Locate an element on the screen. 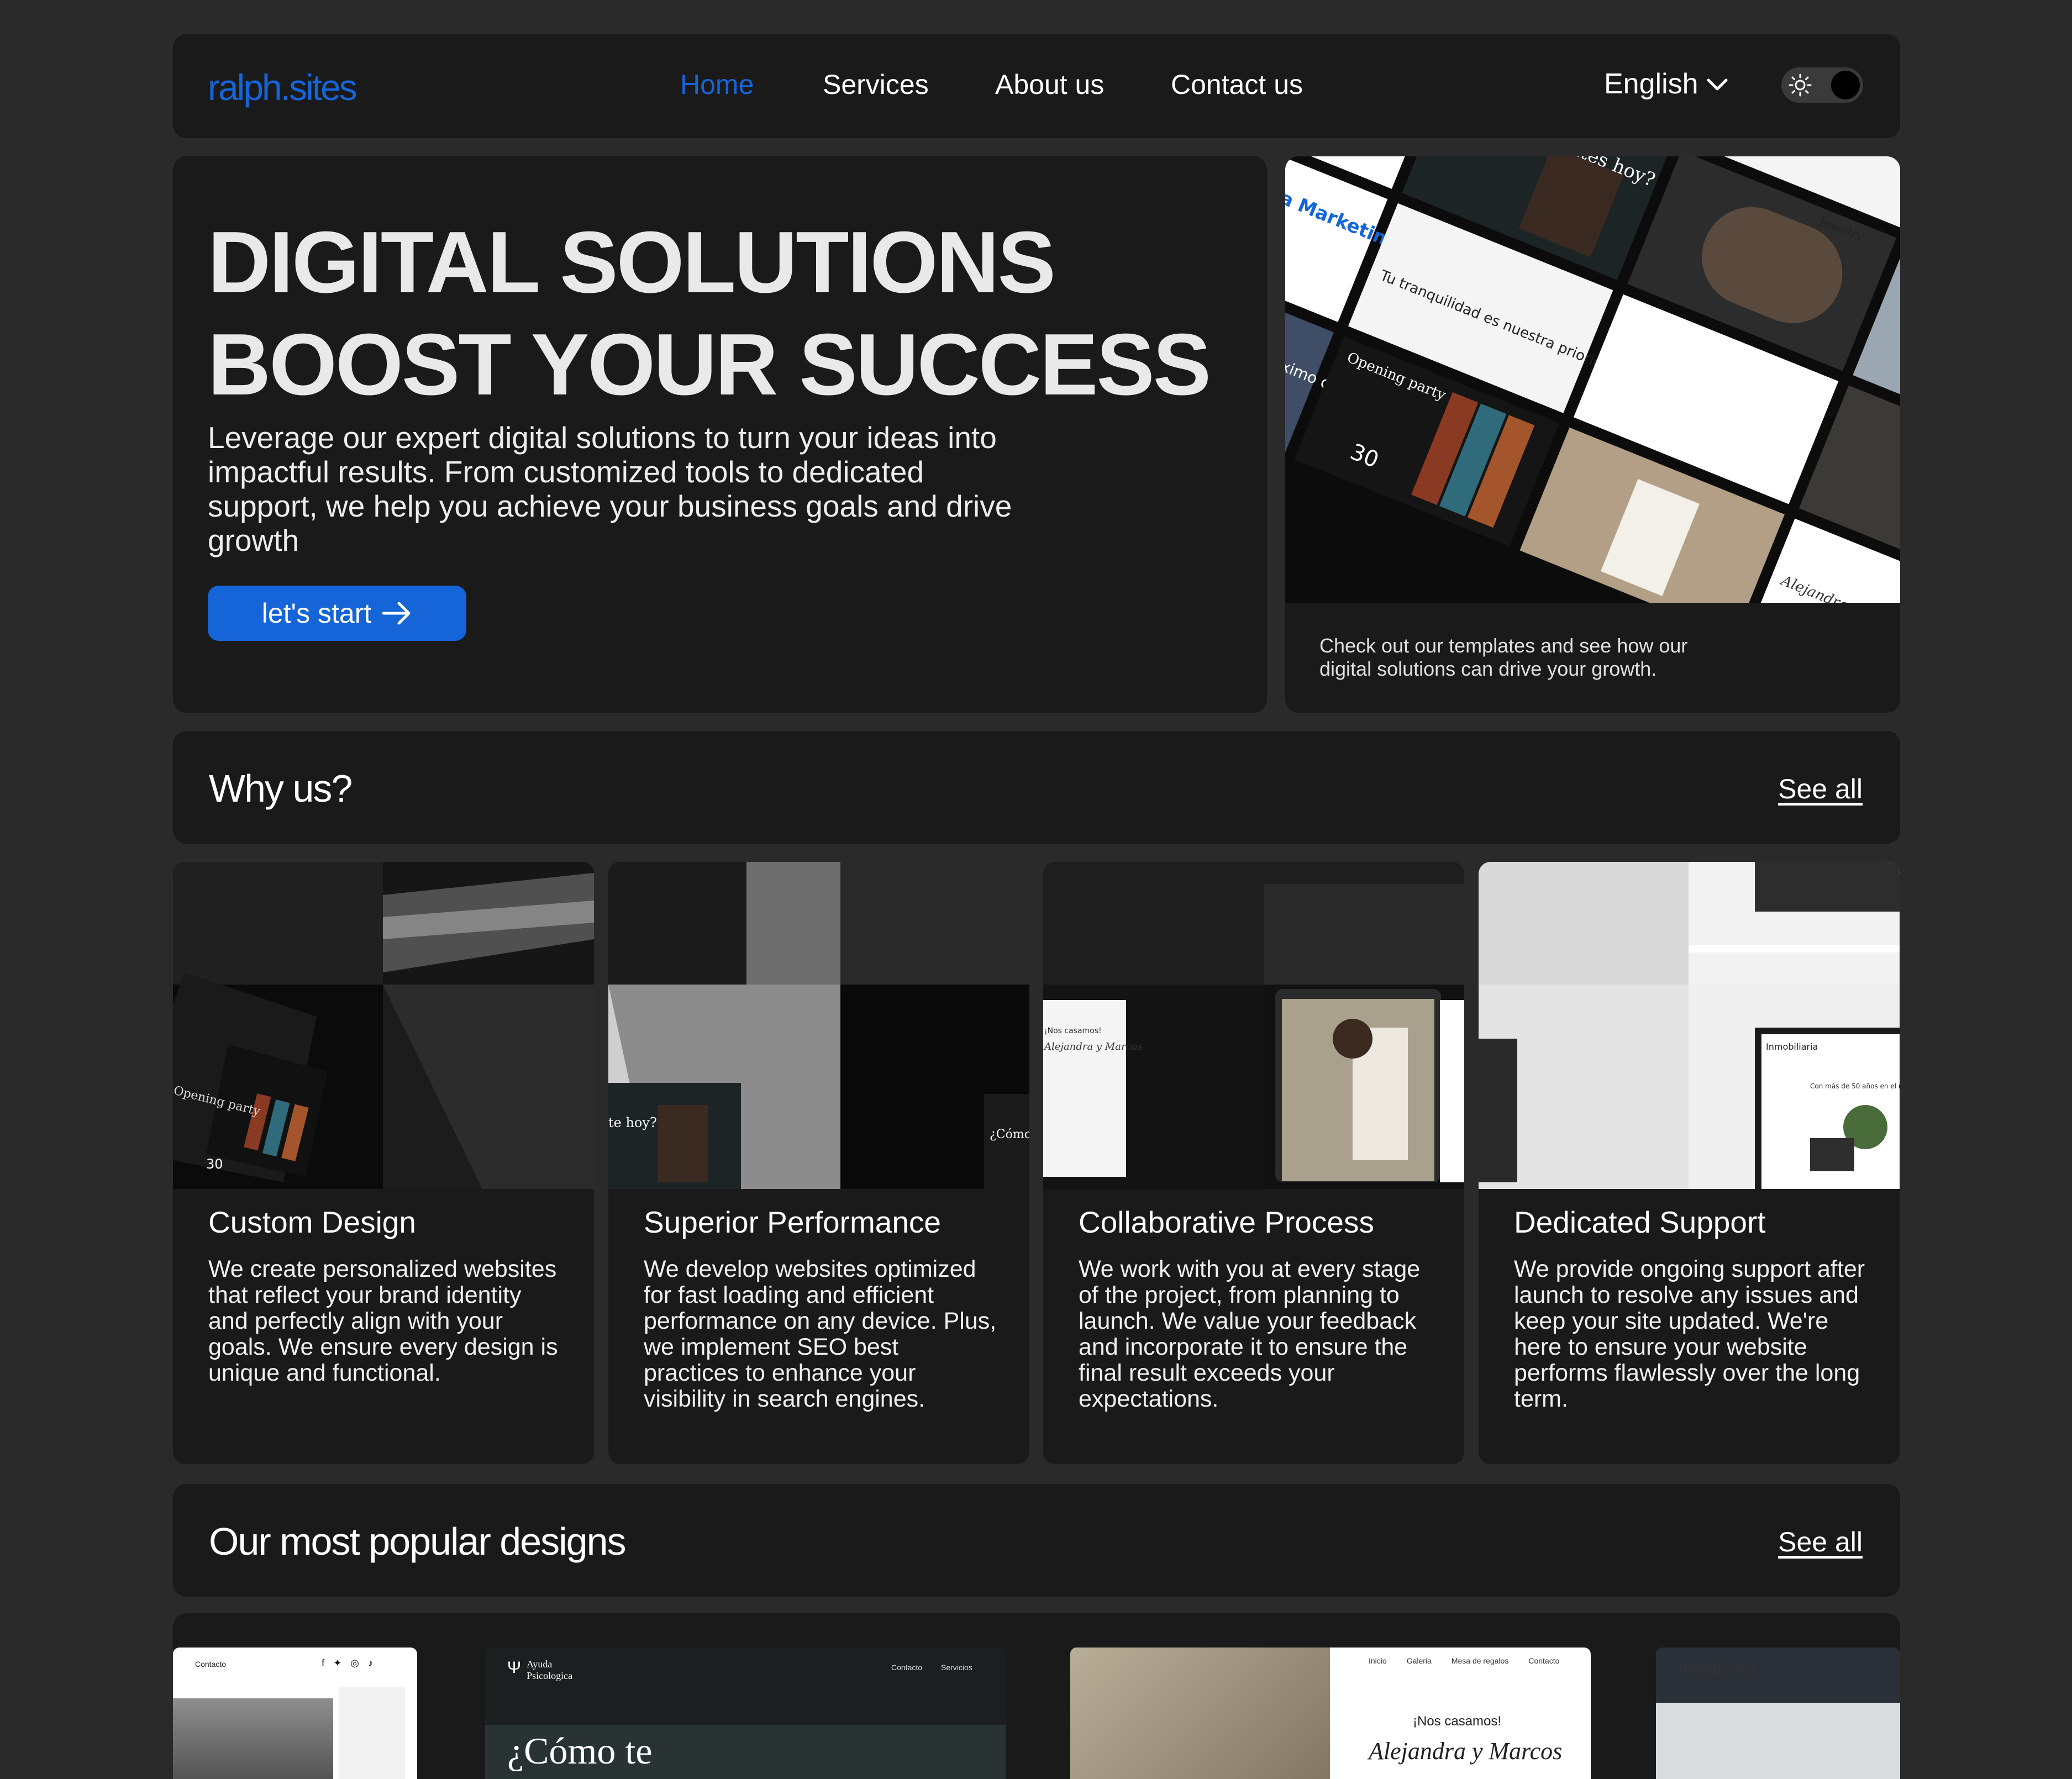  design-thumb-1: Contacto f ✦ ◎ ♪ is located at coordinates (295, 1713).